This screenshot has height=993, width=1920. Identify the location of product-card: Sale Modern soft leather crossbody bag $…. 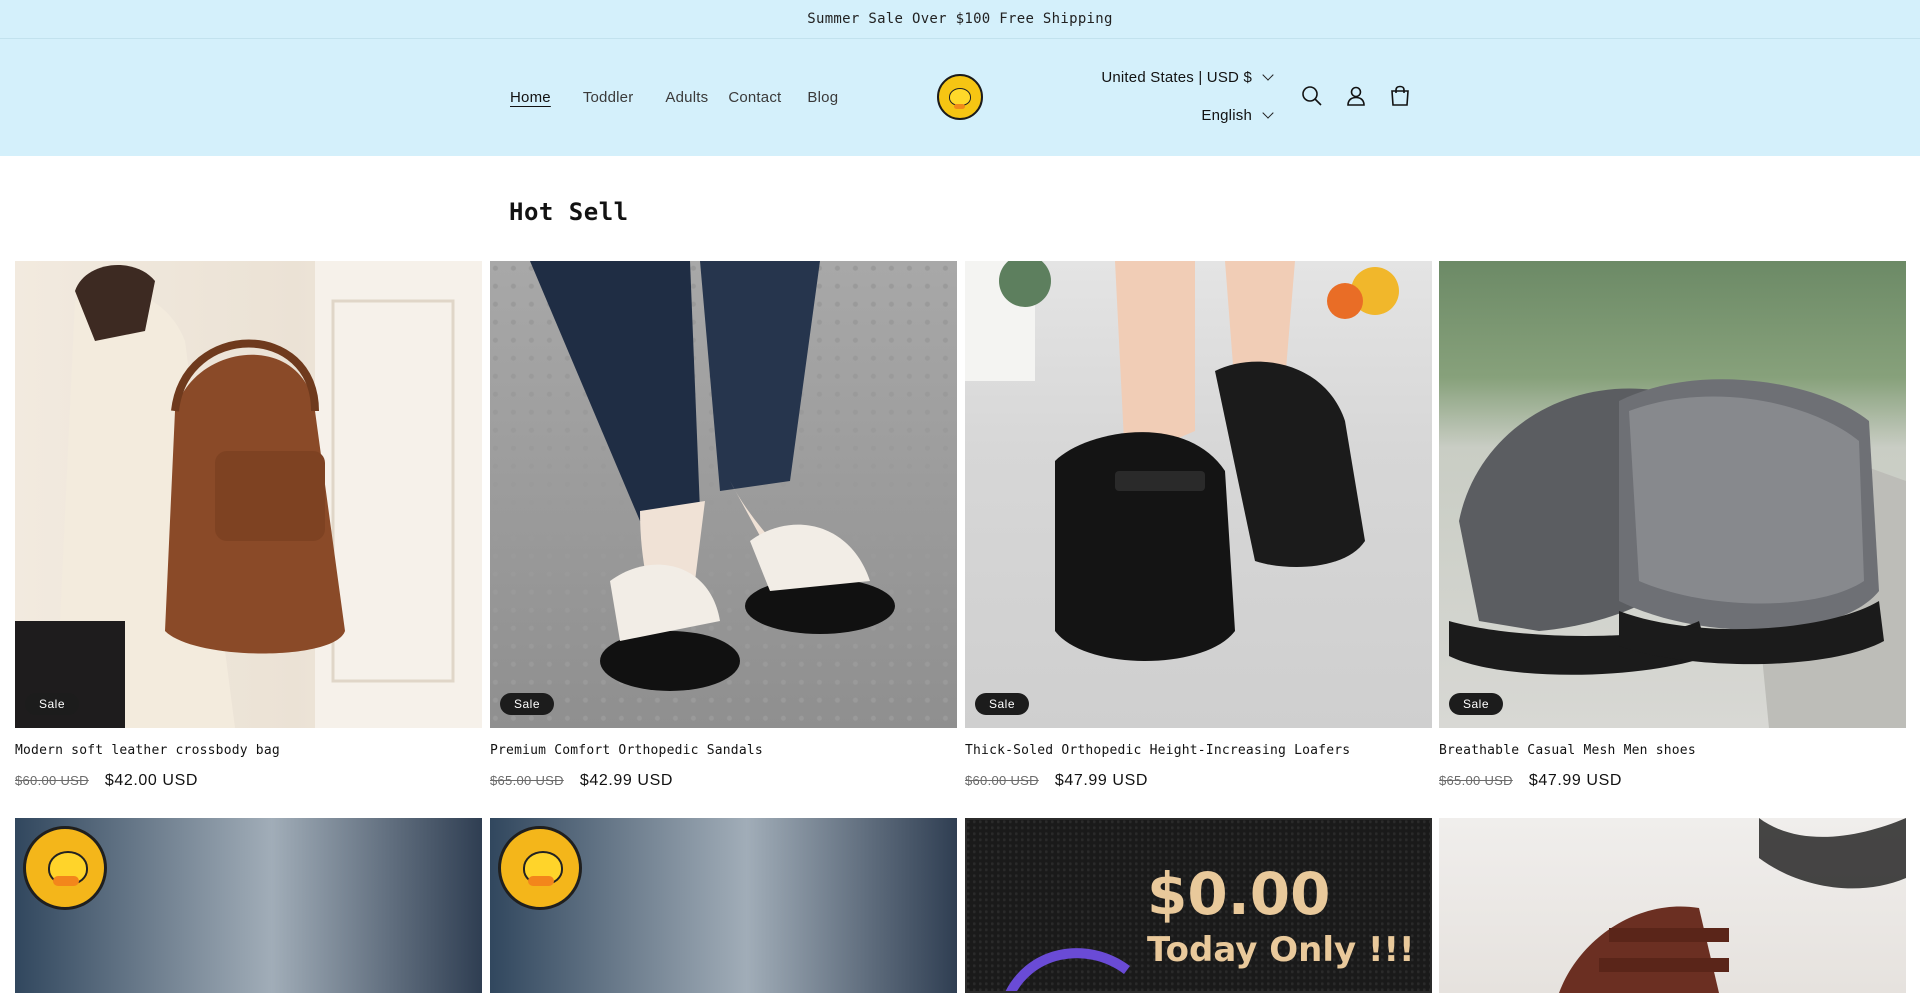
(248, 525).